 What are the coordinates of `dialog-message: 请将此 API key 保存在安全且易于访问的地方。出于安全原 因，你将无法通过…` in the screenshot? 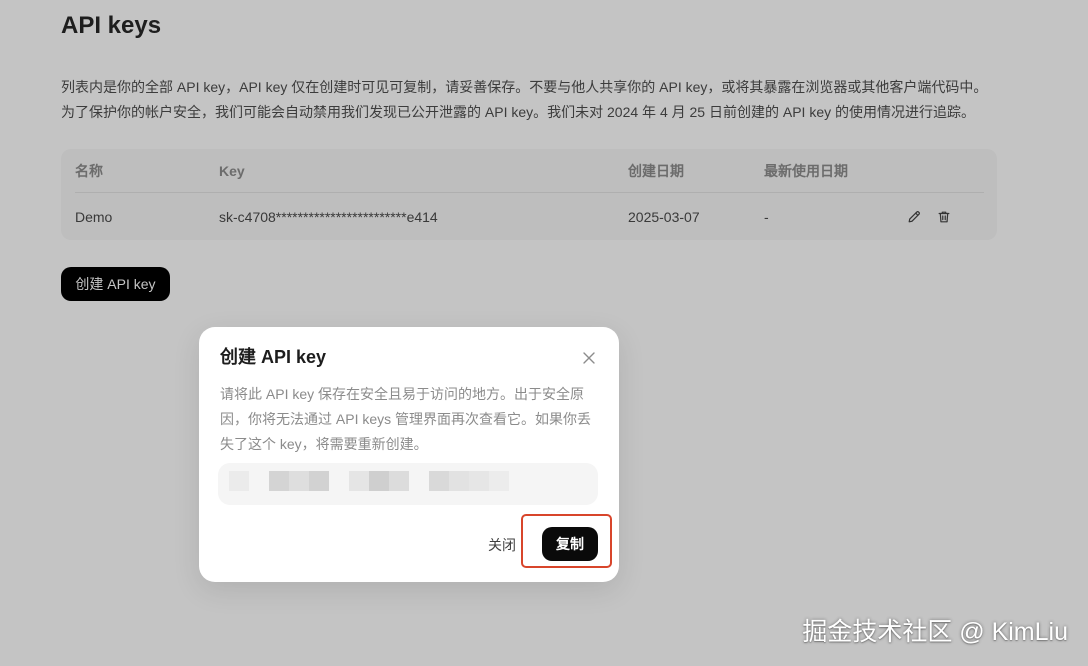 It's located at (405, 419).